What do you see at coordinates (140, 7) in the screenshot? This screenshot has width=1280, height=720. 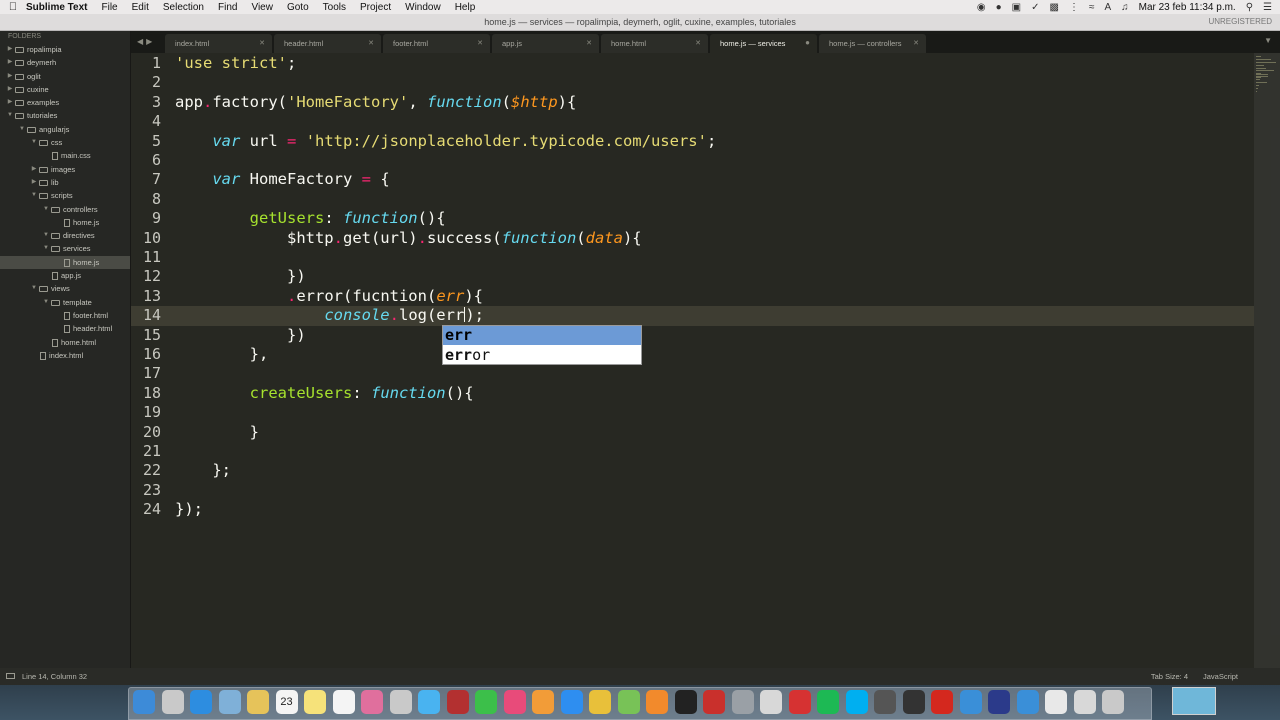 I see `menu-edit: Edit` at bounding box center [140, 7].